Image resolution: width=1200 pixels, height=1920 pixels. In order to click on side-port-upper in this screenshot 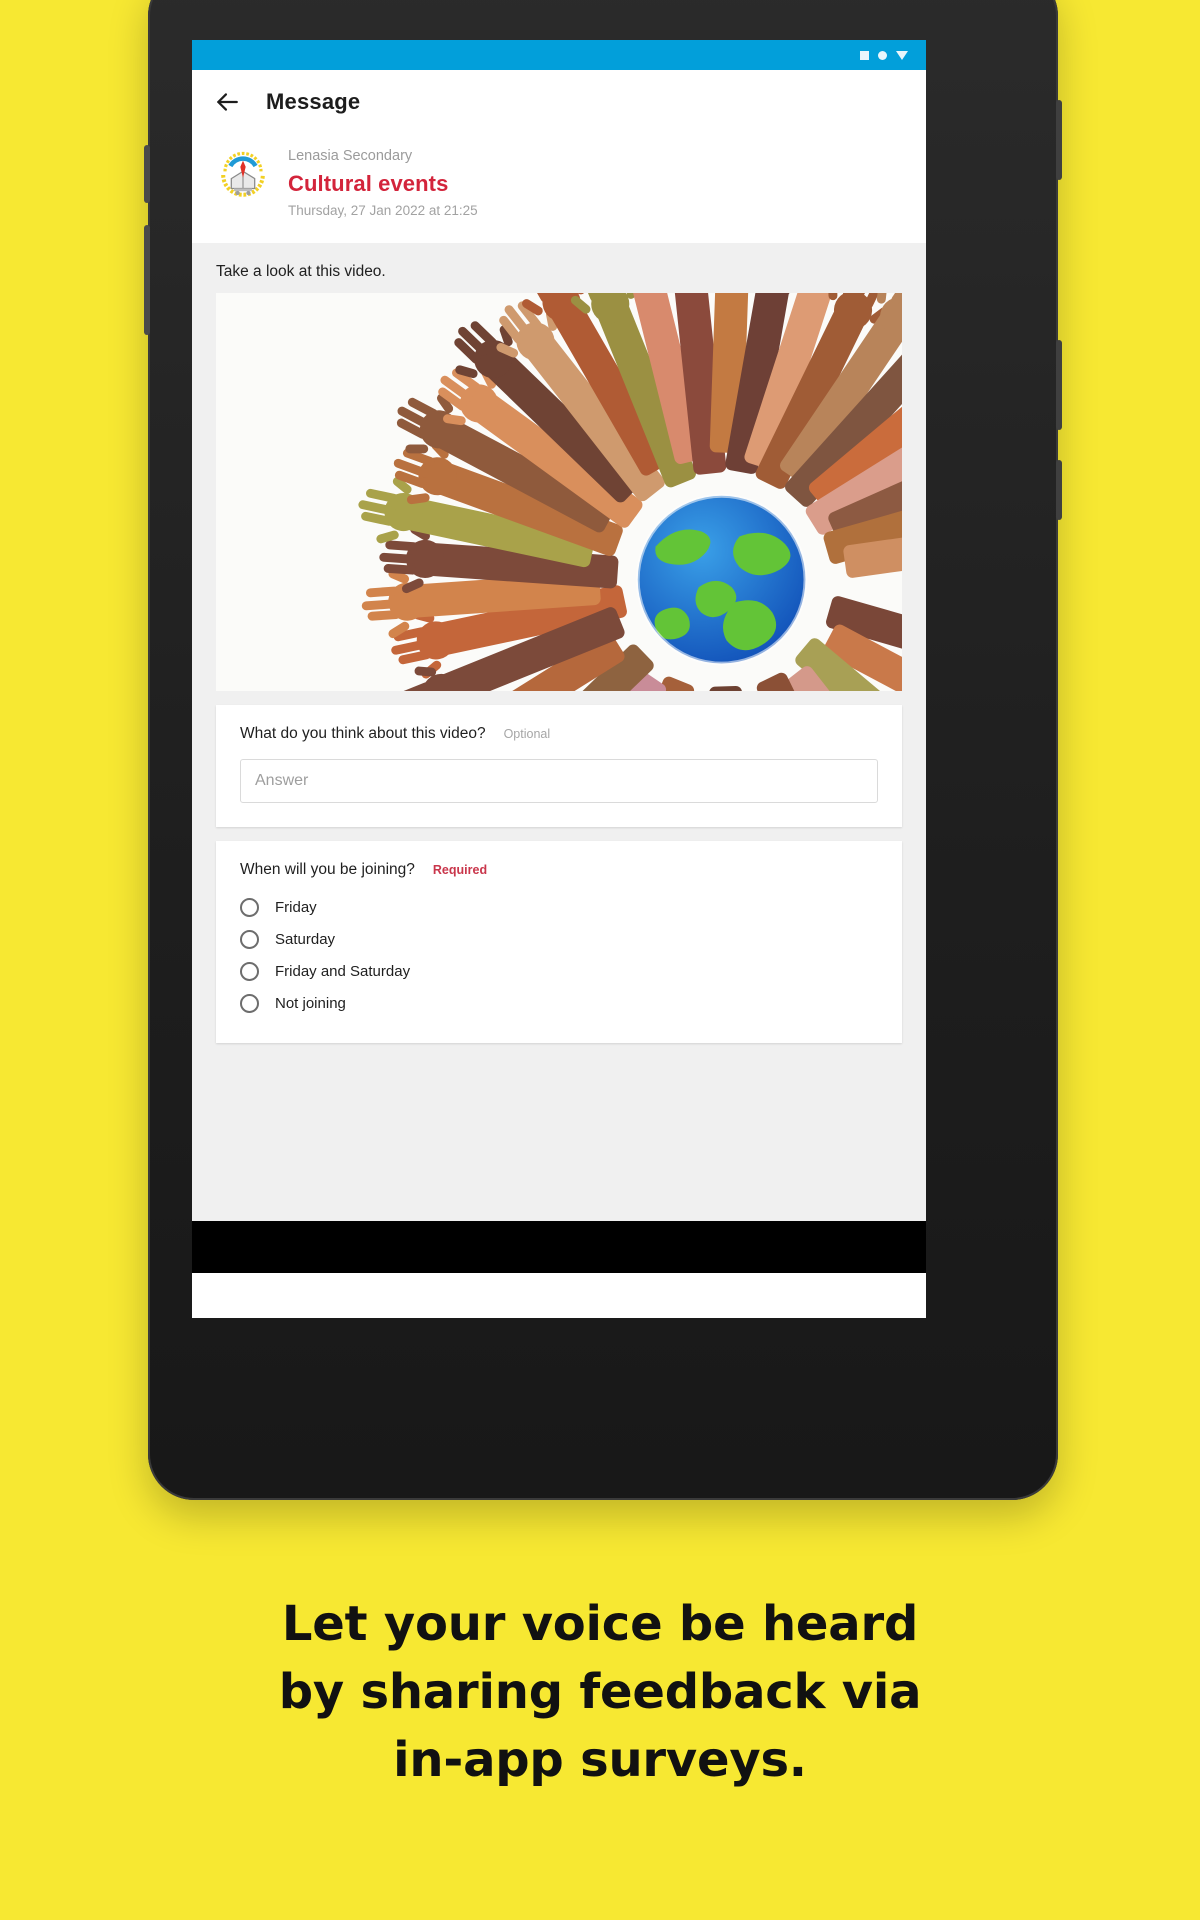, I will do `click(1059, 385)`.